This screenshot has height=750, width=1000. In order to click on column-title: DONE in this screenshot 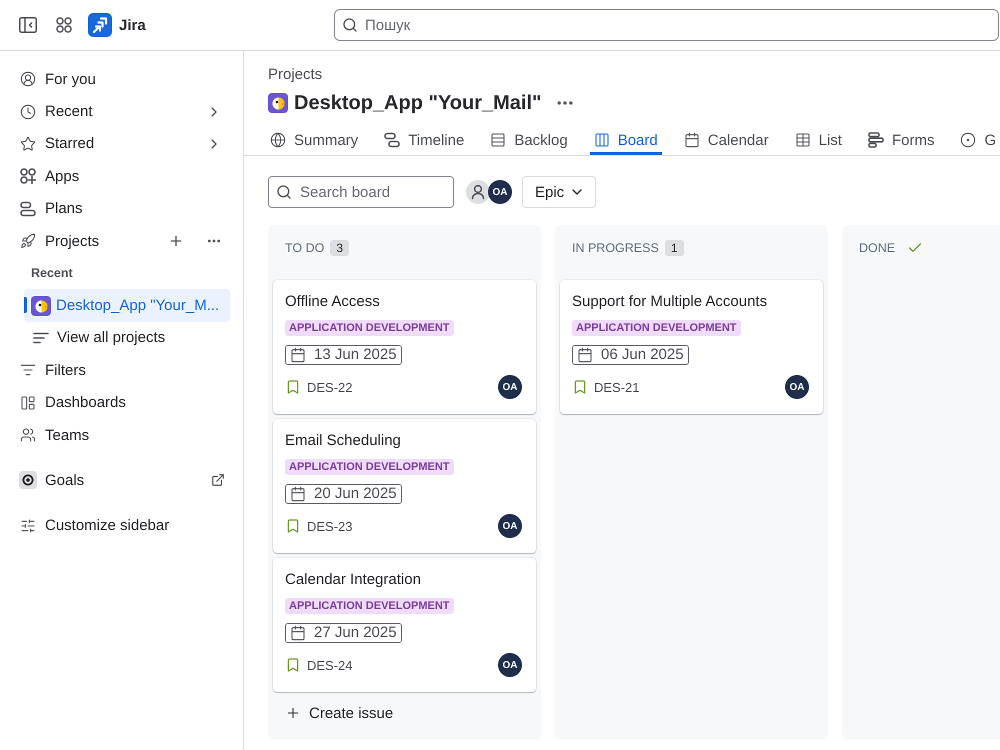, I will do `click(877, 248)`.